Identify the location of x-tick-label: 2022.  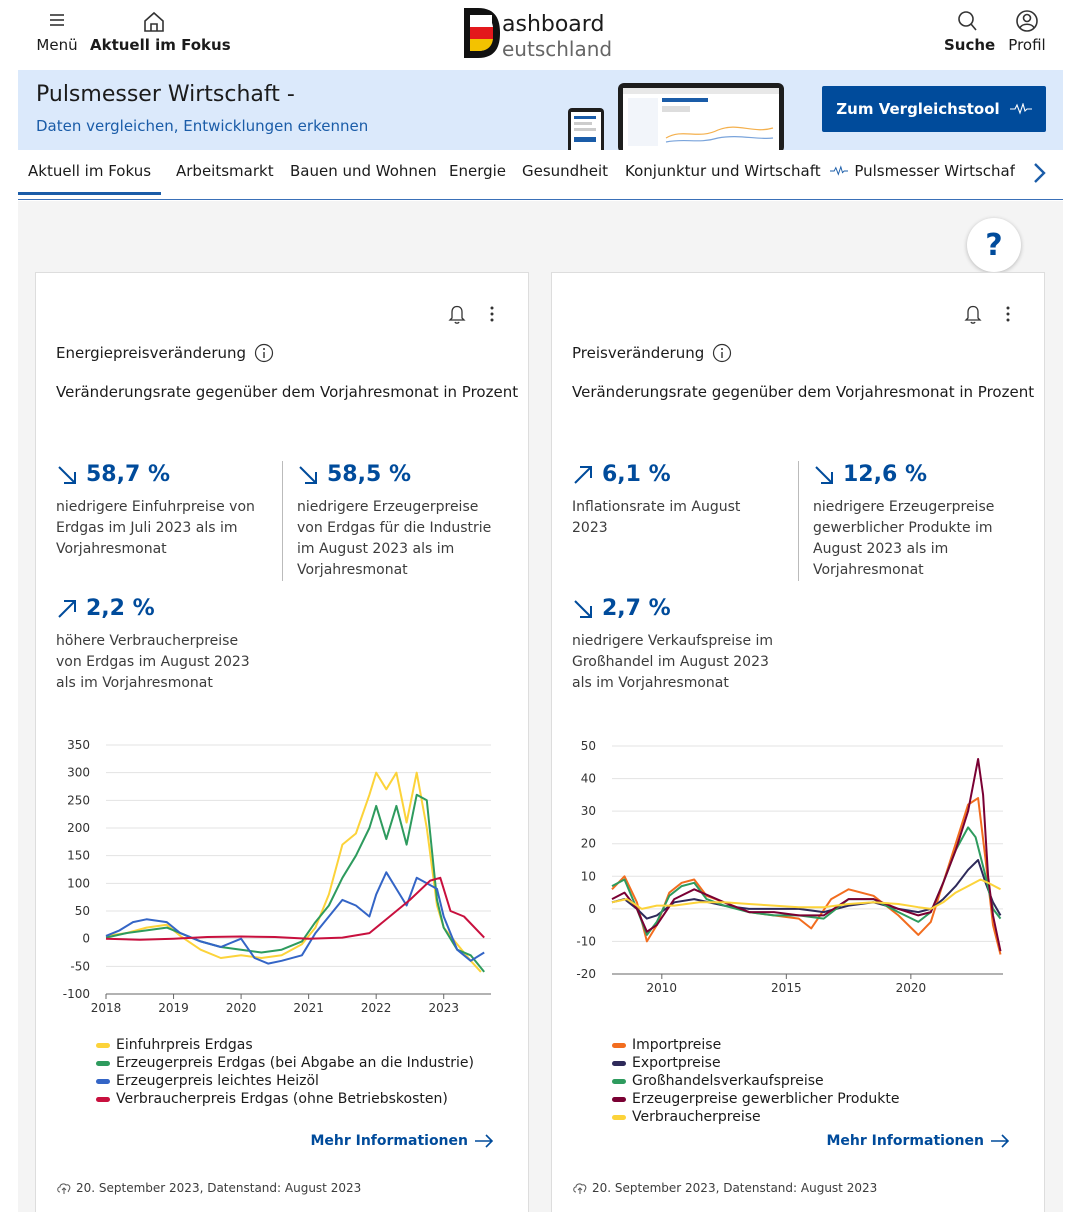
(376, 1008).